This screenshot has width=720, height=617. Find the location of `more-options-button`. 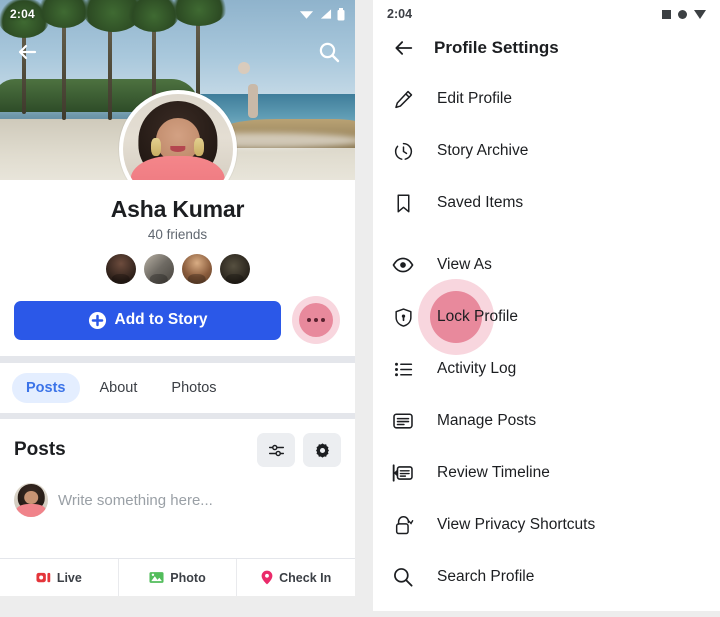

more-options-button is located at coordinates (316, 320).